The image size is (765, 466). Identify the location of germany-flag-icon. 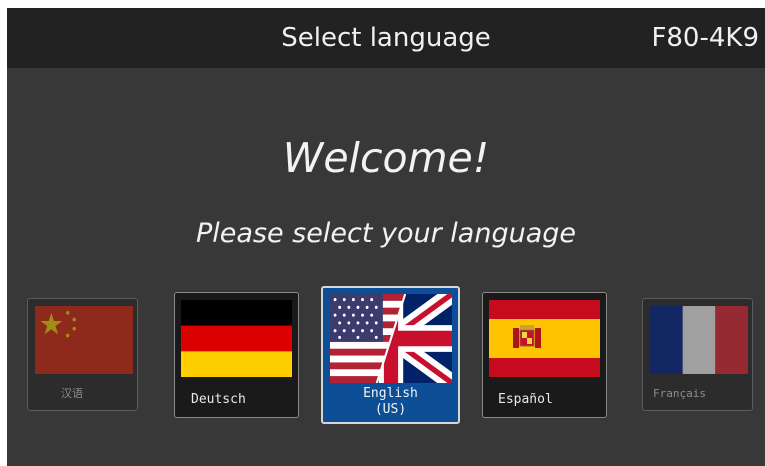
(236, 338).